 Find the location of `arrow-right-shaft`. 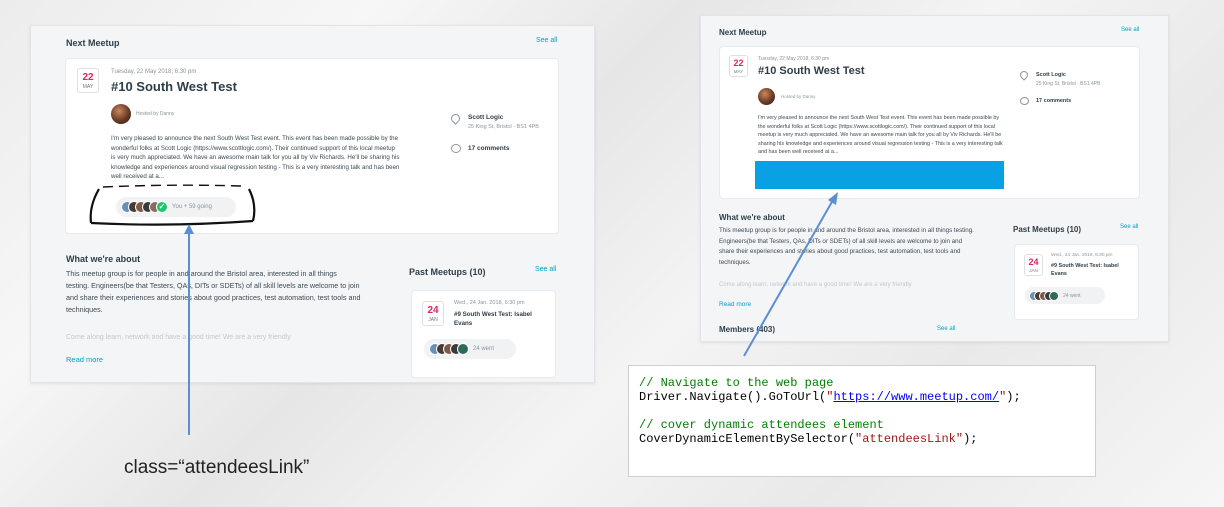

arrow-right-shaft is located at coordinates (788, 278).